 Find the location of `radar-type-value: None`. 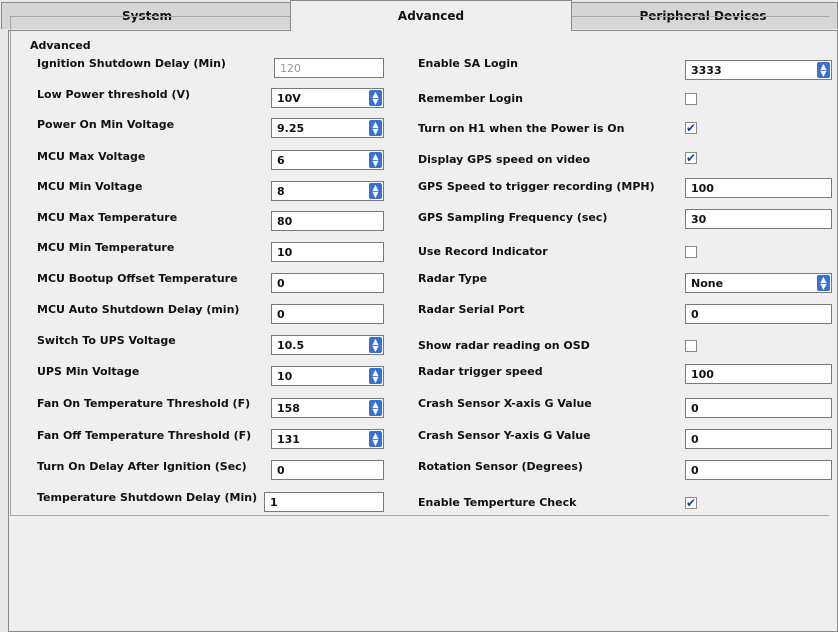

radar-type-value: None is located at coordinates (707, 283).